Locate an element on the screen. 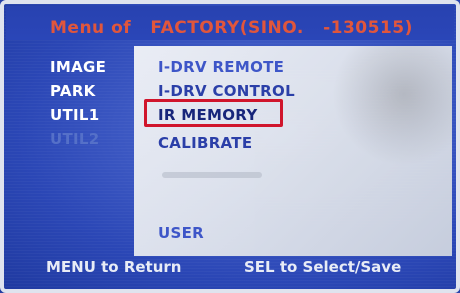  menu-header: Menu of FACTORY(SINO. -130515) is located at coordinates (230, 23).